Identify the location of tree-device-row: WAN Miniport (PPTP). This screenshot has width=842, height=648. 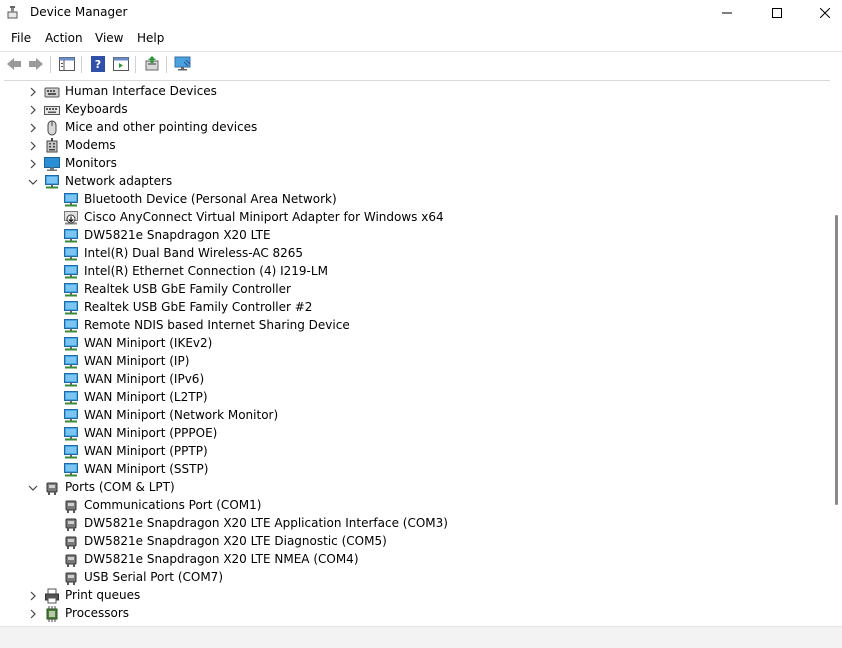
(417, 452).